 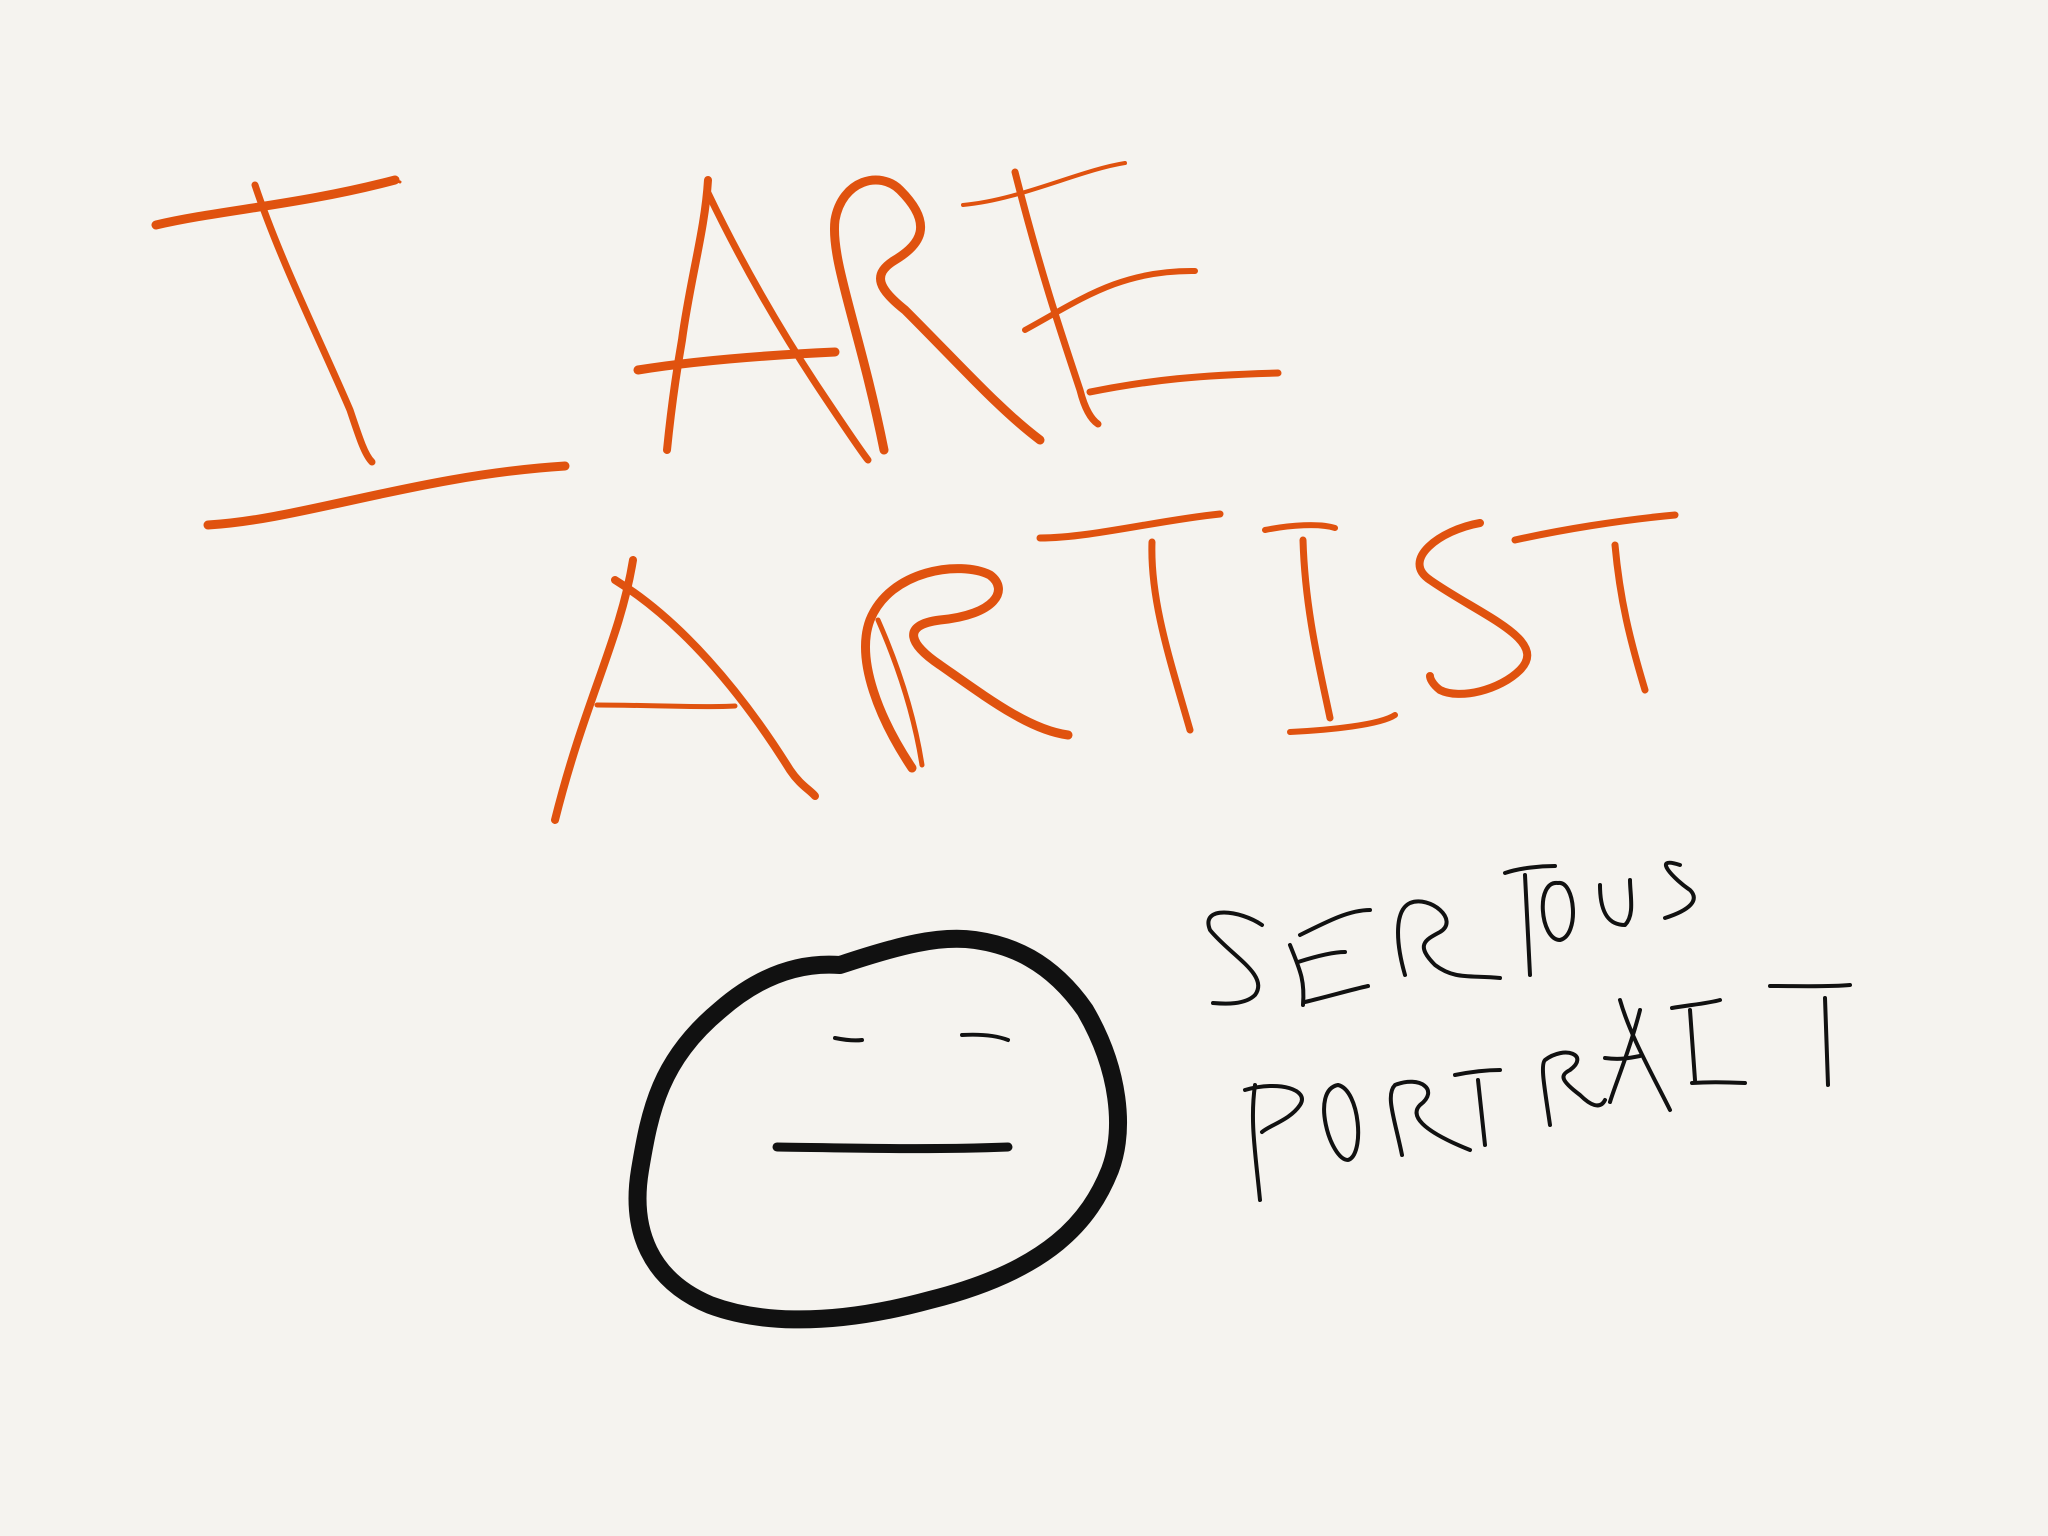 I want to click on portrait-face, so click(x=877, y=1129).